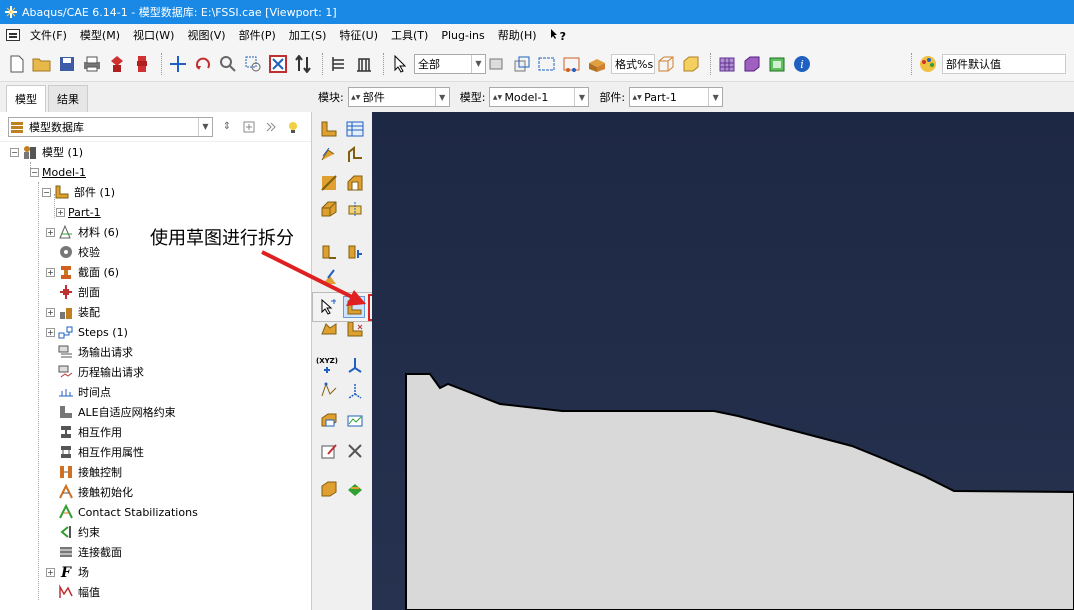 This screenshot has height=610, width=1074. What do you see at coordinates (329, 129) in the screenshot?
I see `create-part-icon` at bounding box center [329, 129].